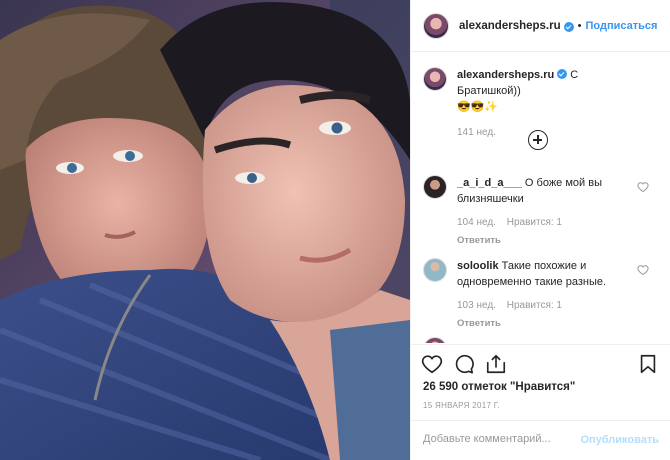 Image resolution: width=670 pixels, height=460 pixels. What do you see at coordinates (435, 79) in the screenshot?
I see `caption-avatar` at bounding box center [435, 79].